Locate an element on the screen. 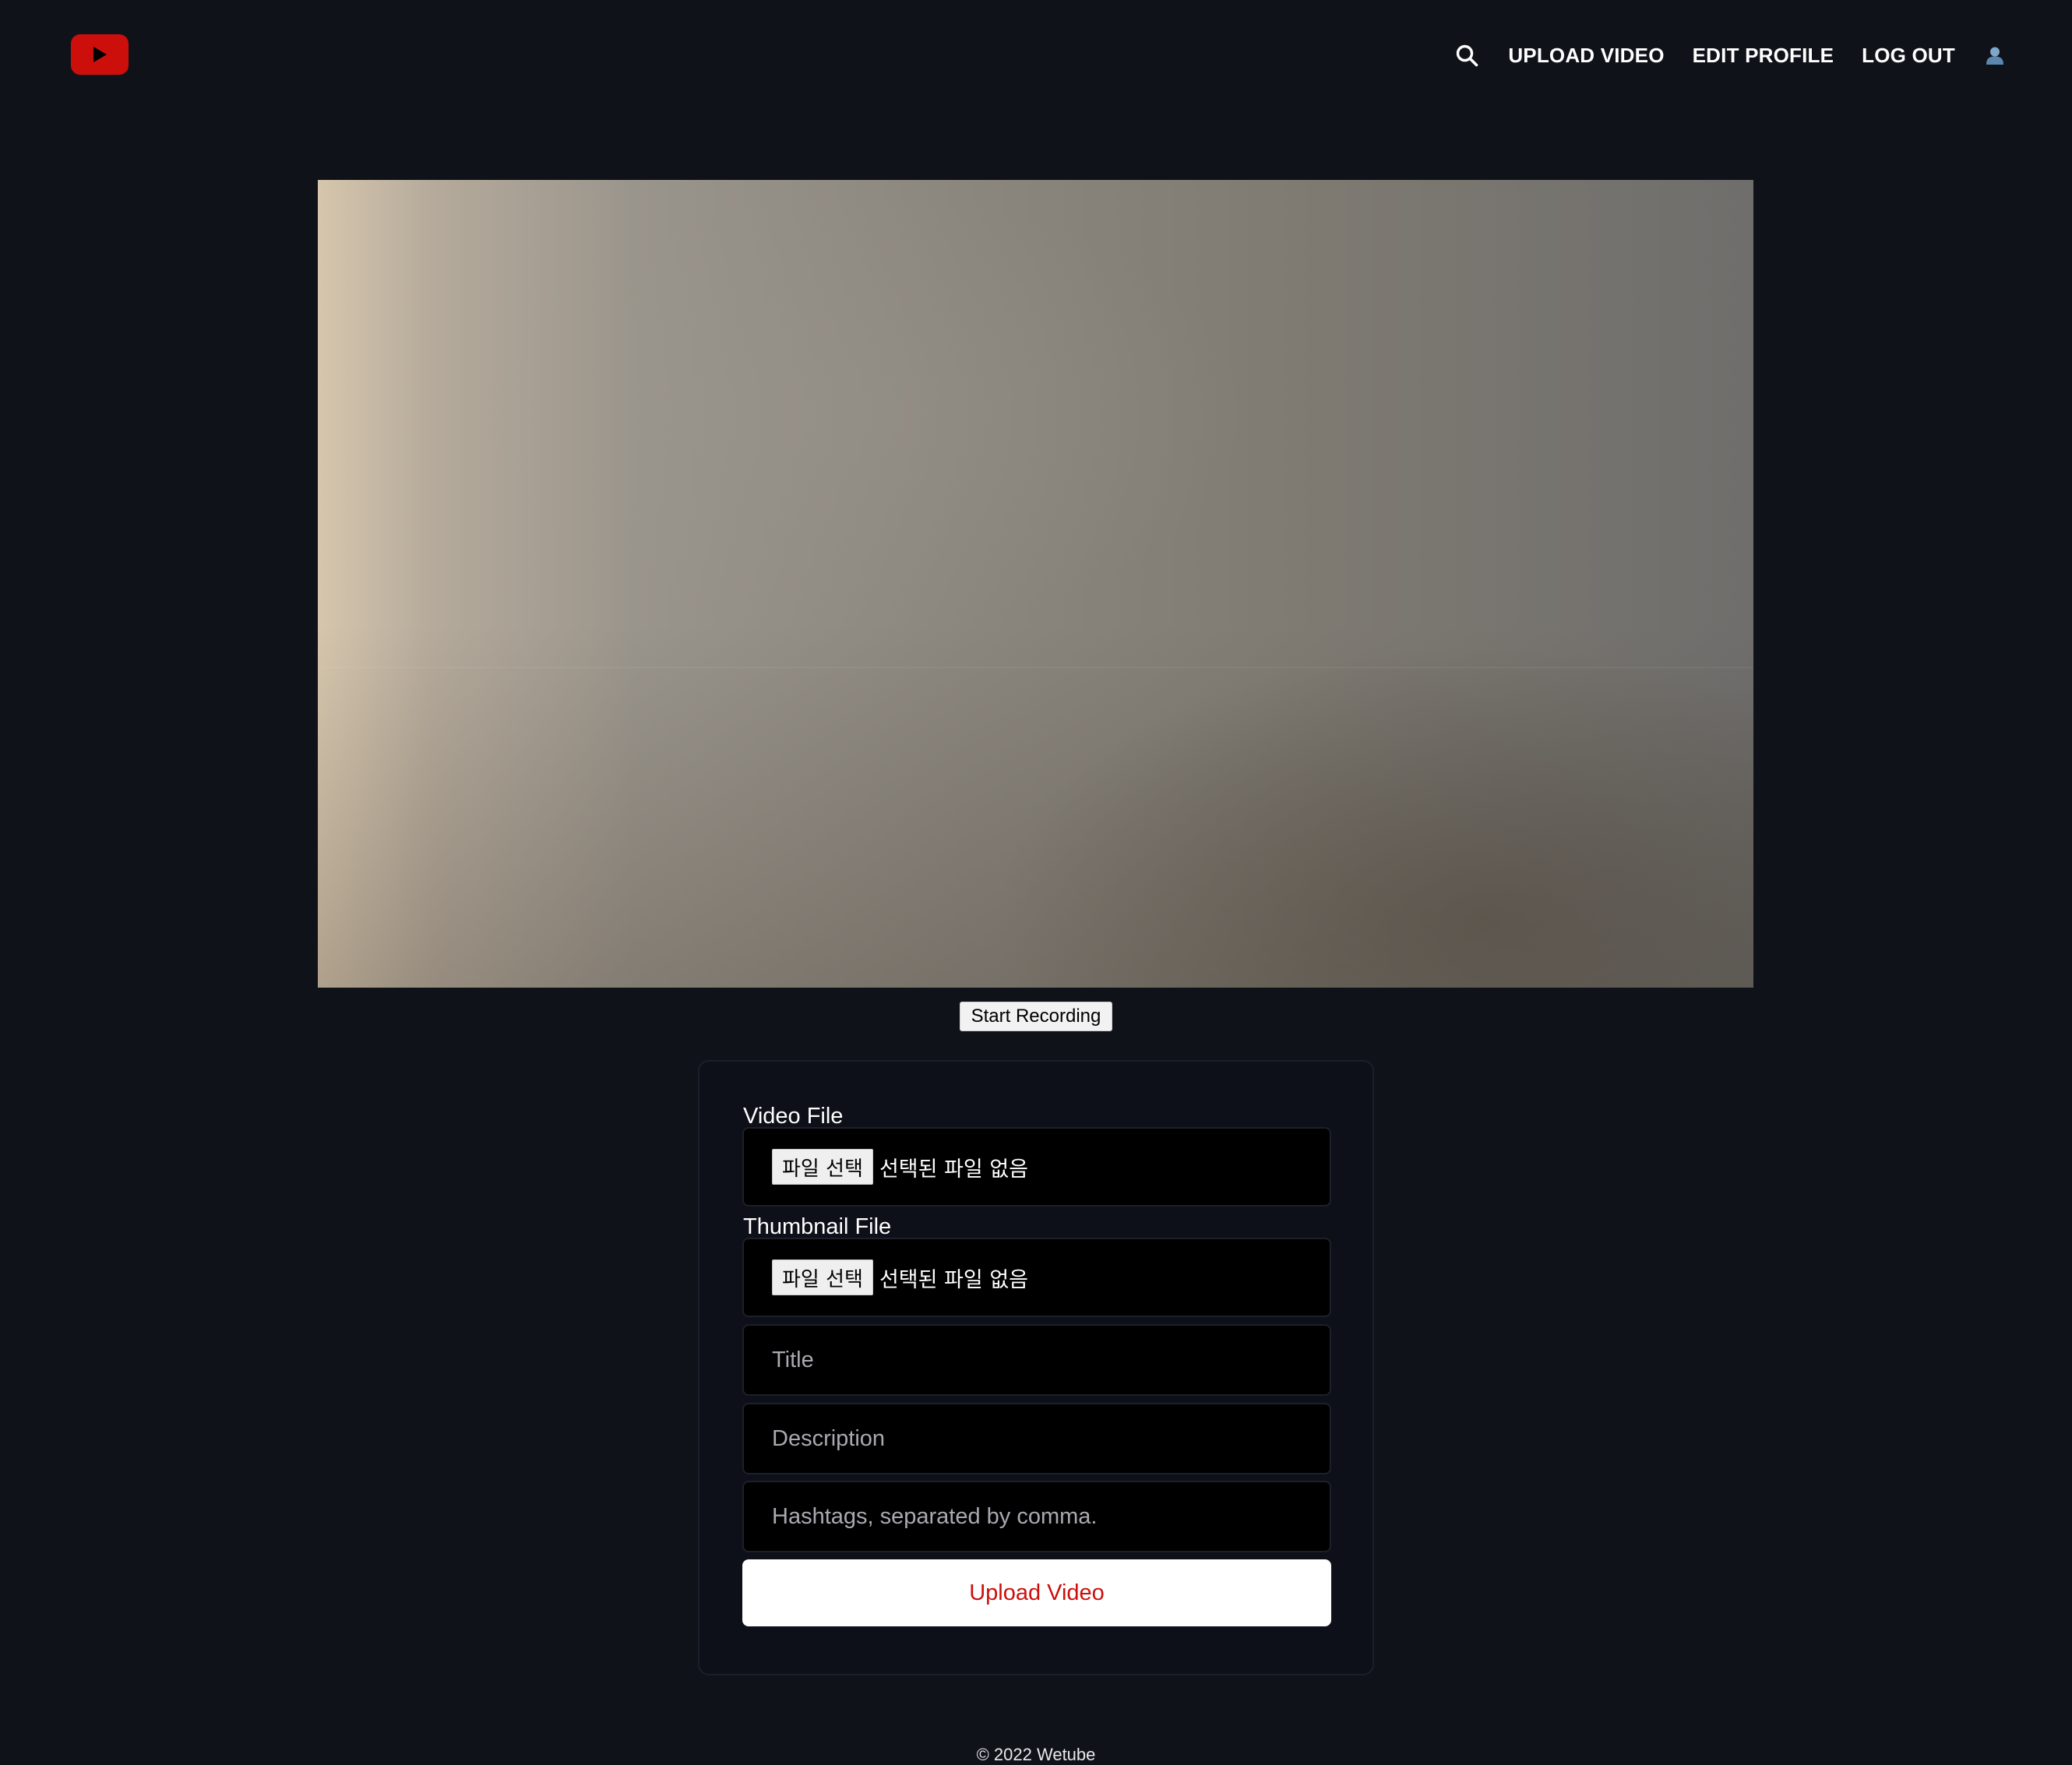  thumbnail-file-row: 파일 선택 선택된 파일 없음 is located at coordinates (900, 1277).